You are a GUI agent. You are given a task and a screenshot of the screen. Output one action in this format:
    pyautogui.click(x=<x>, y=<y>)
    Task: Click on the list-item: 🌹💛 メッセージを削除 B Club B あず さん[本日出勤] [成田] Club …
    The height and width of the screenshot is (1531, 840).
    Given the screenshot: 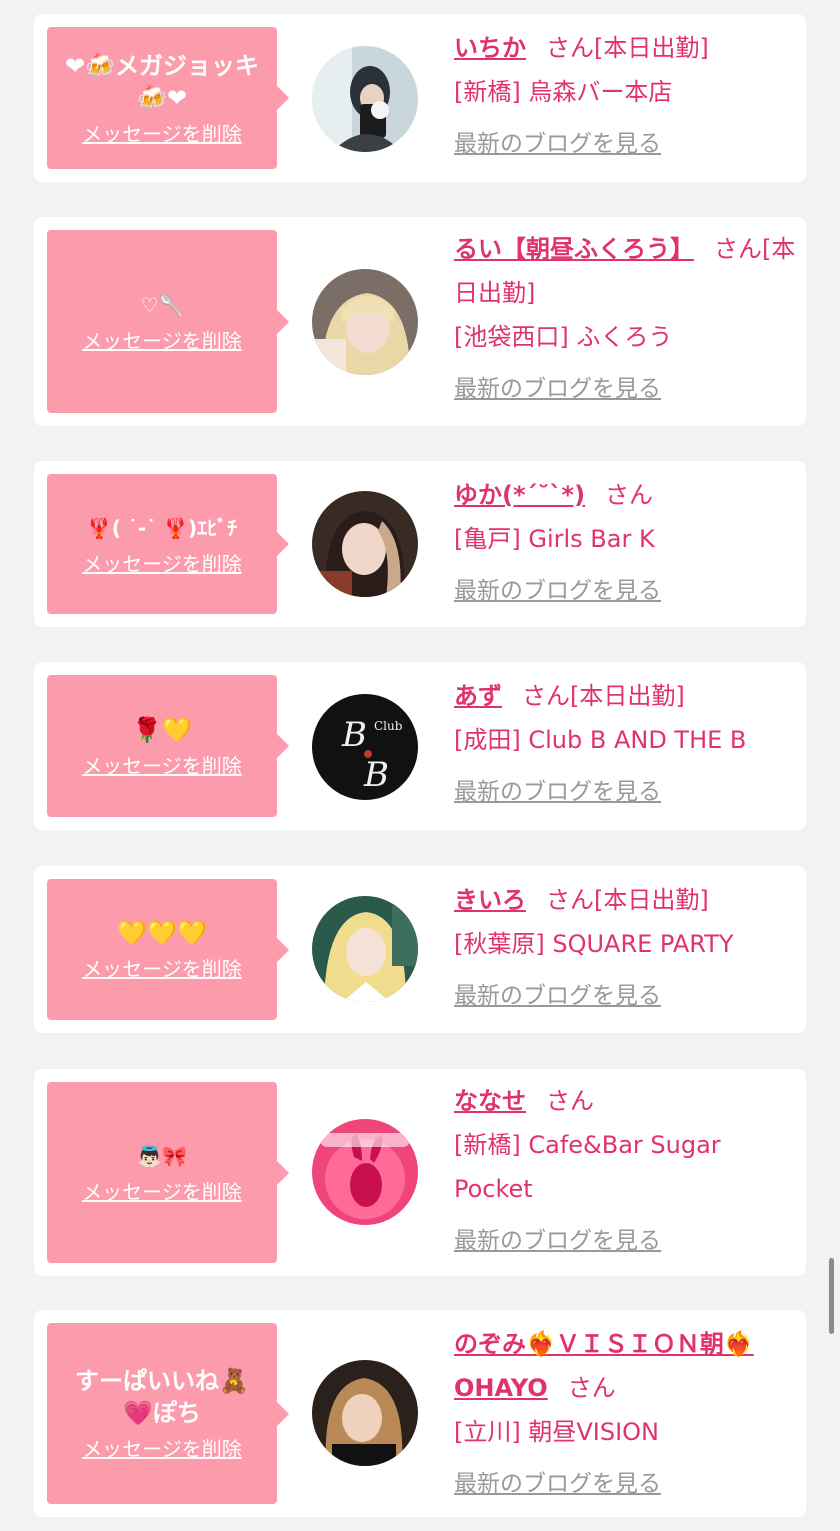 What is the action you would take?
    pyautogui.click(x=420, y=746)
    